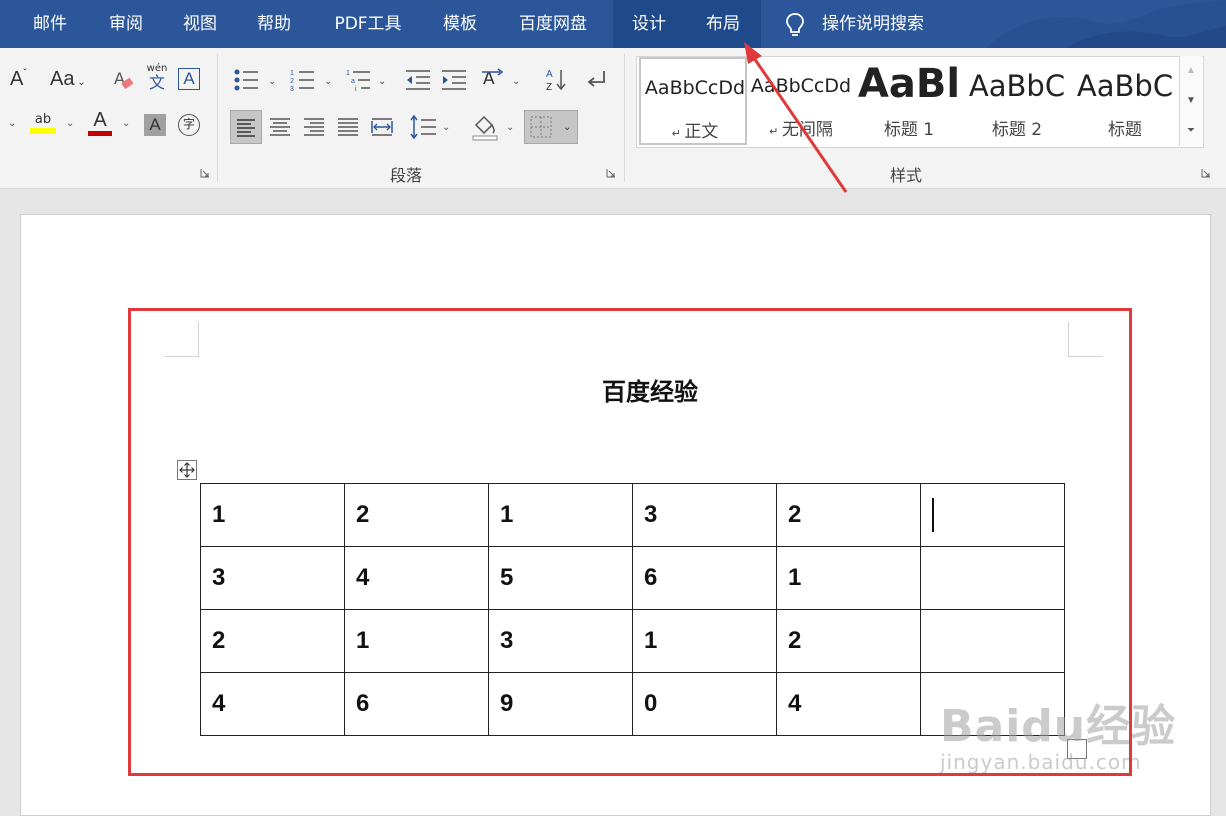 Image resolution: width=1226 pixels, height=816 pixels. What do you see at coordinates (723, 24) in the screenshot?
I see `tab-layout: 布局` at bounding box center [723, 24].